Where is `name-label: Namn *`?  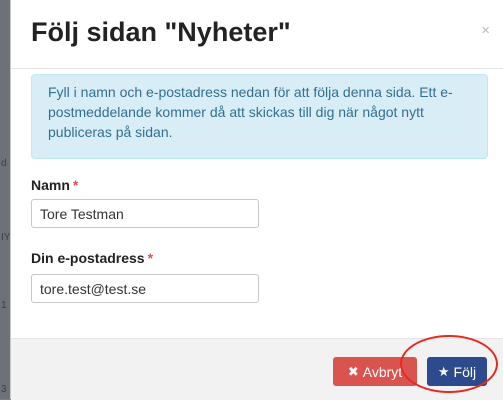
name-label: Namn * is located at coordinates (54, 185).